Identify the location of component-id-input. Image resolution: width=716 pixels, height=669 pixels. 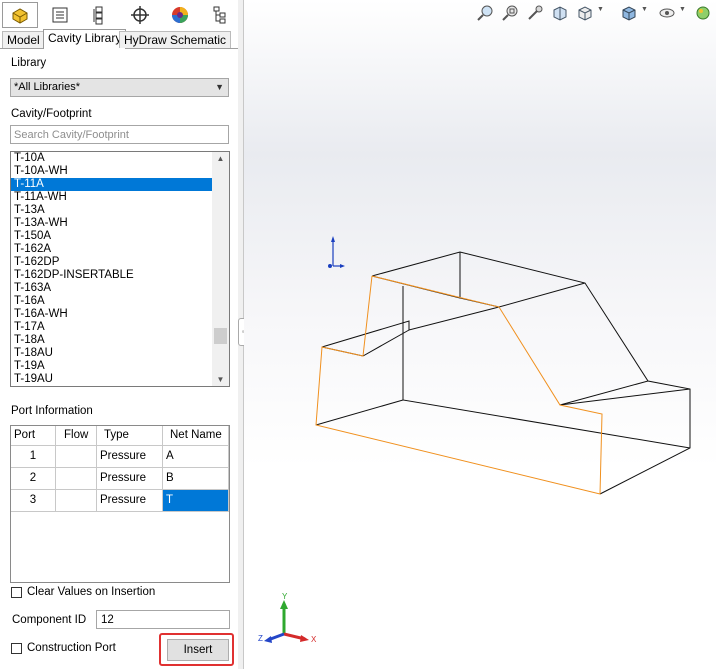
(163, 619).